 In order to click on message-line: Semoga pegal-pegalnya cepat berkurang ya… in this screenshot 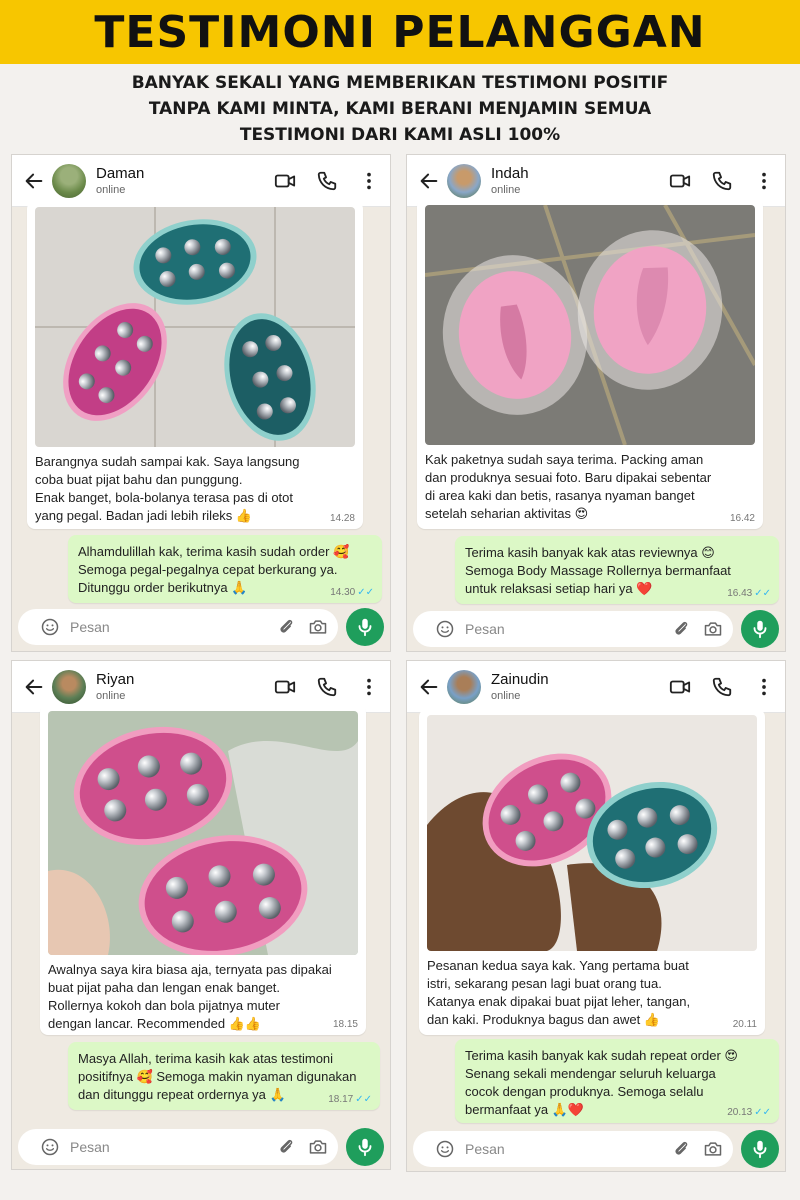, I will do `click(208, 569)`.